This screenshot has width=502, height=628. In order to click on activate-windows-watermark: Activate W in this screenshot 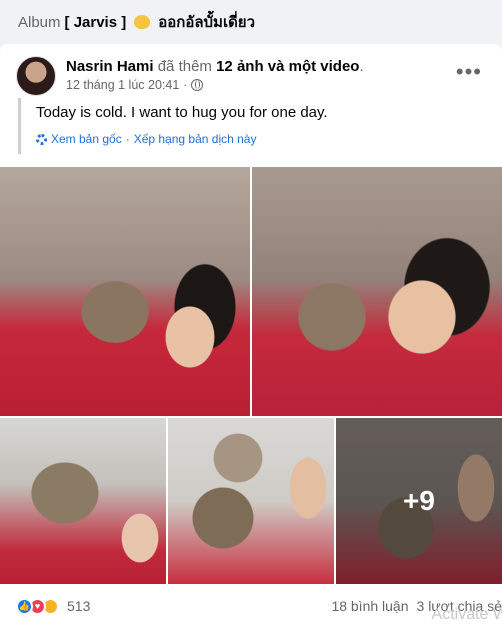, I will do `click(466, 614)`.